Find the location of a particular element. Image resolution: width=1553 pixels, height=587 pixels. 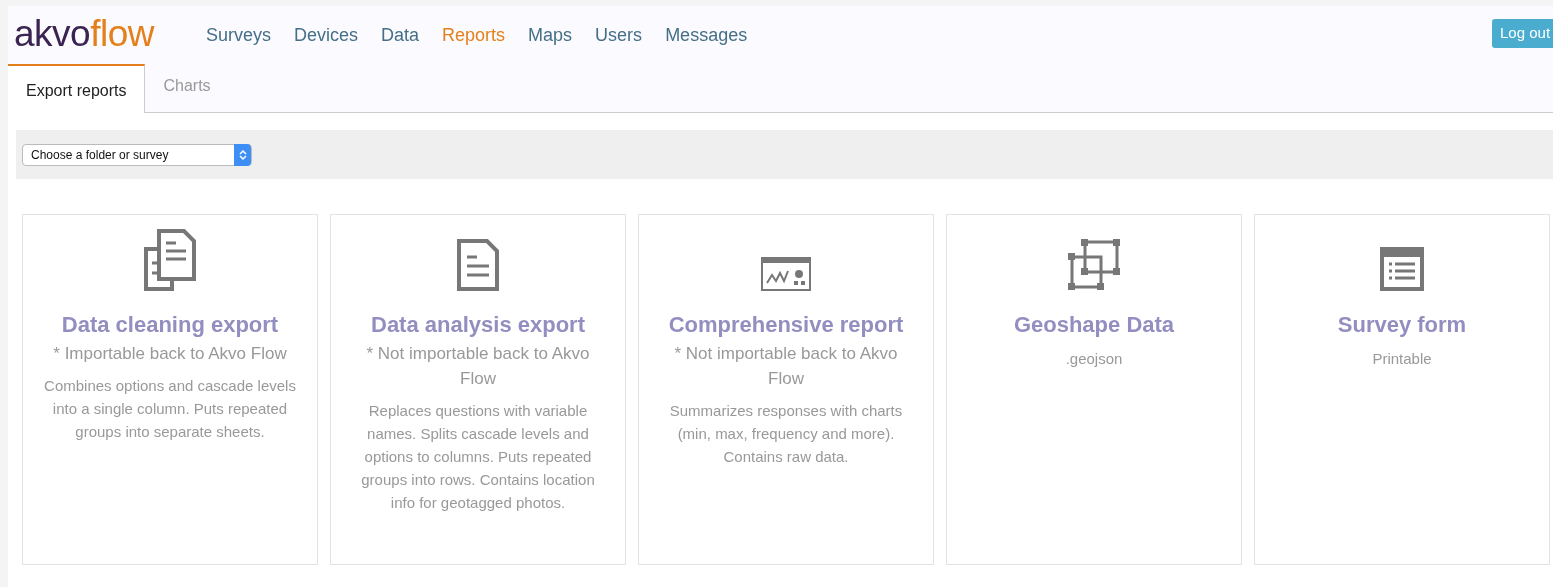

card-title: Data cleaning export is located at coordinates (170, 325).